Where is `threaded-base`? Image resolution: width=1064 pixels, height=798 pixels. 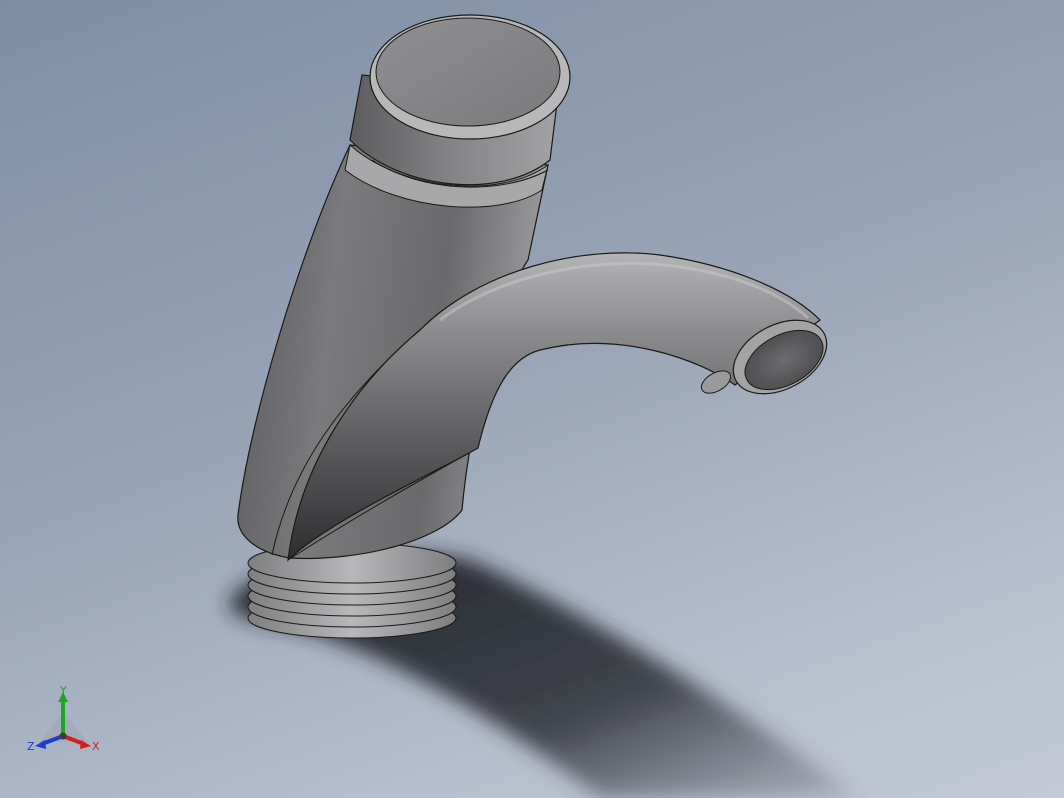 threaded-base is located at coordinates (352, 590).